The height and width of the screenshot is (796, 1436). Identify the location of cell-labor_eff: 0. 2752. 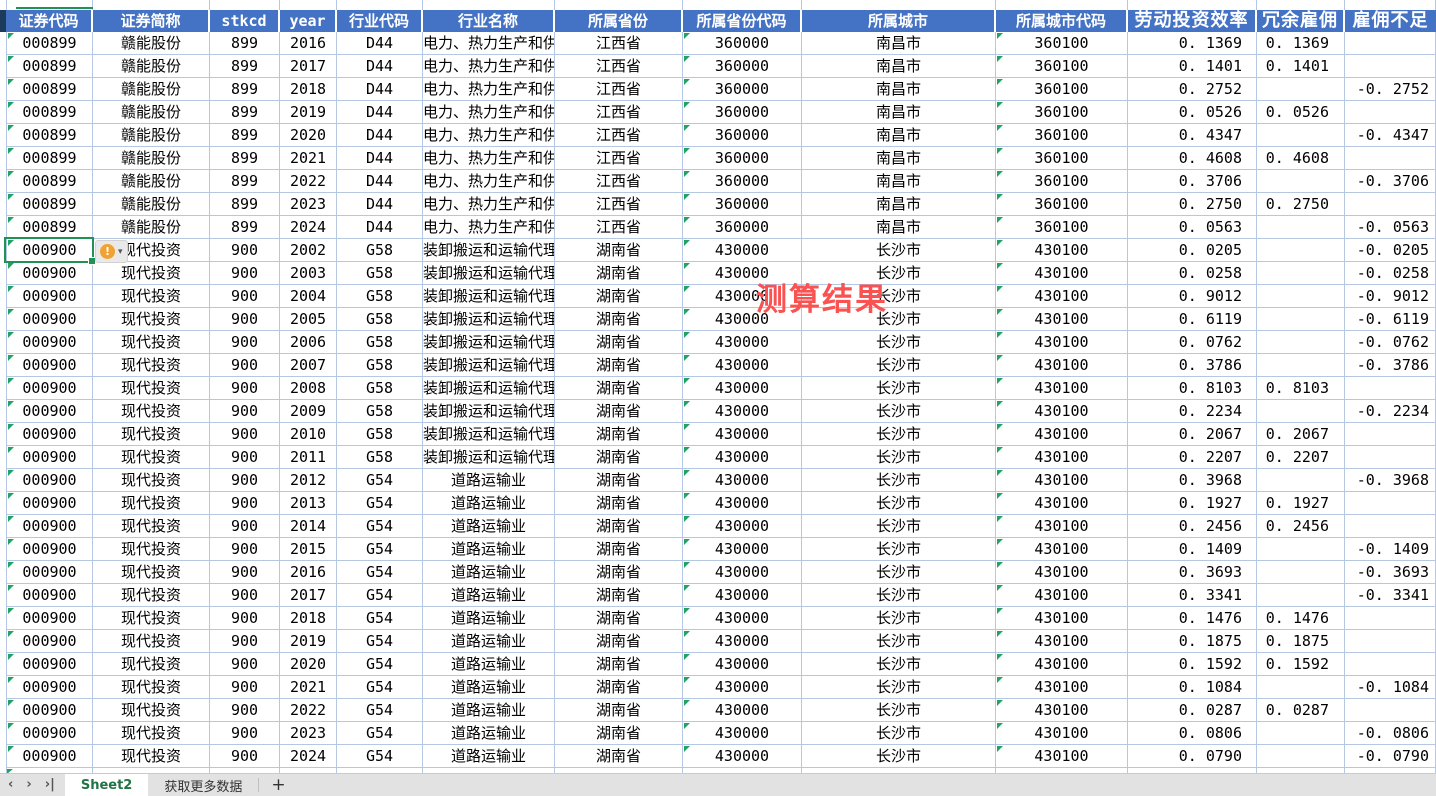
(1192, 89).